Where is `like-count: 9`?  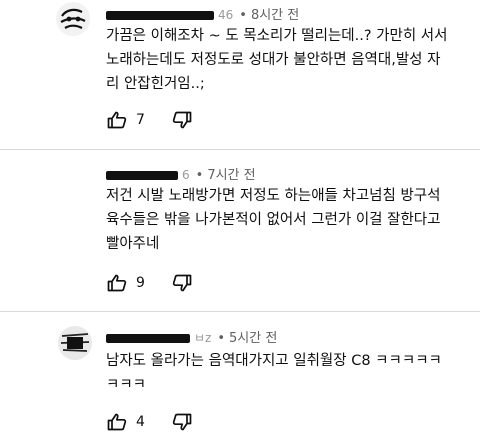 like-count: 9 is located at coordinates (140, 283).